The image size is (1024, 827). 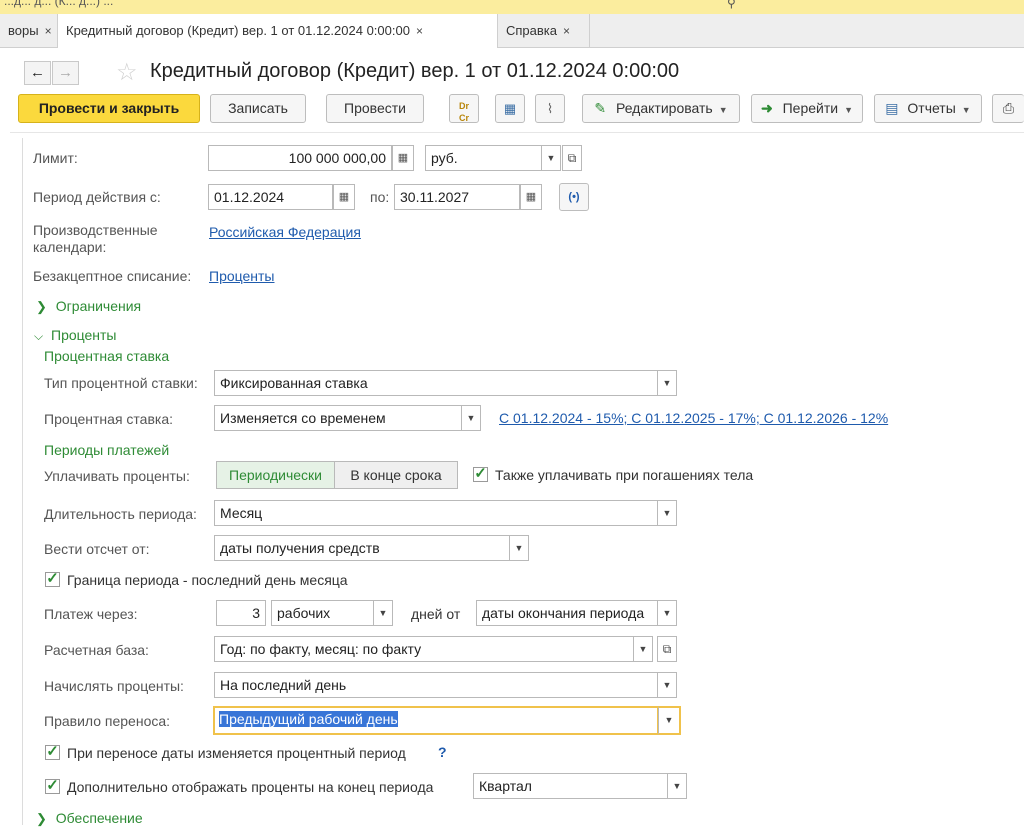 What do you see at coordinates (396, 475) in the screenshot?
I see `pay-end-toggle: В конце срока` at bounding box center [396, 475].